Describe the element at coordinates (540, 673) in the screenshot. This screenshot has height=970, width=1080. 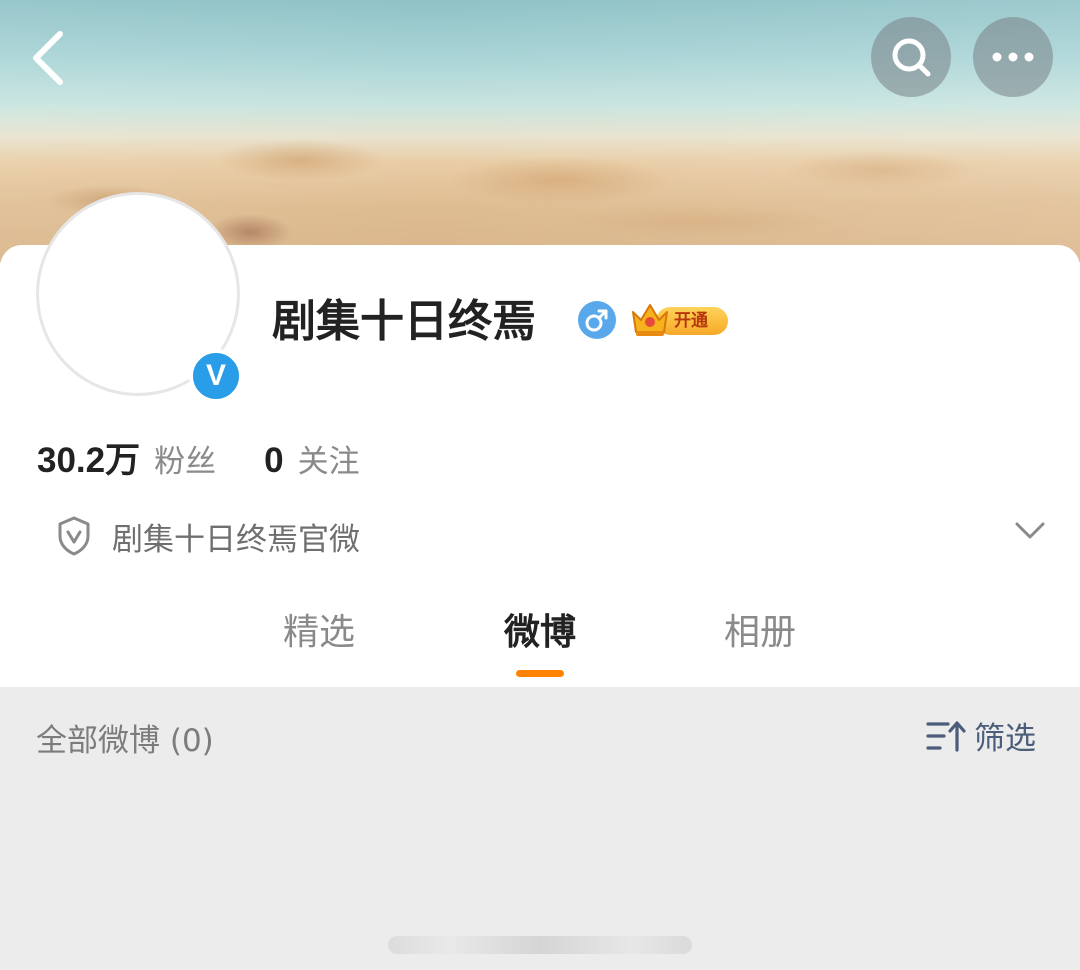
I see `active-tab-indicator` at that location.